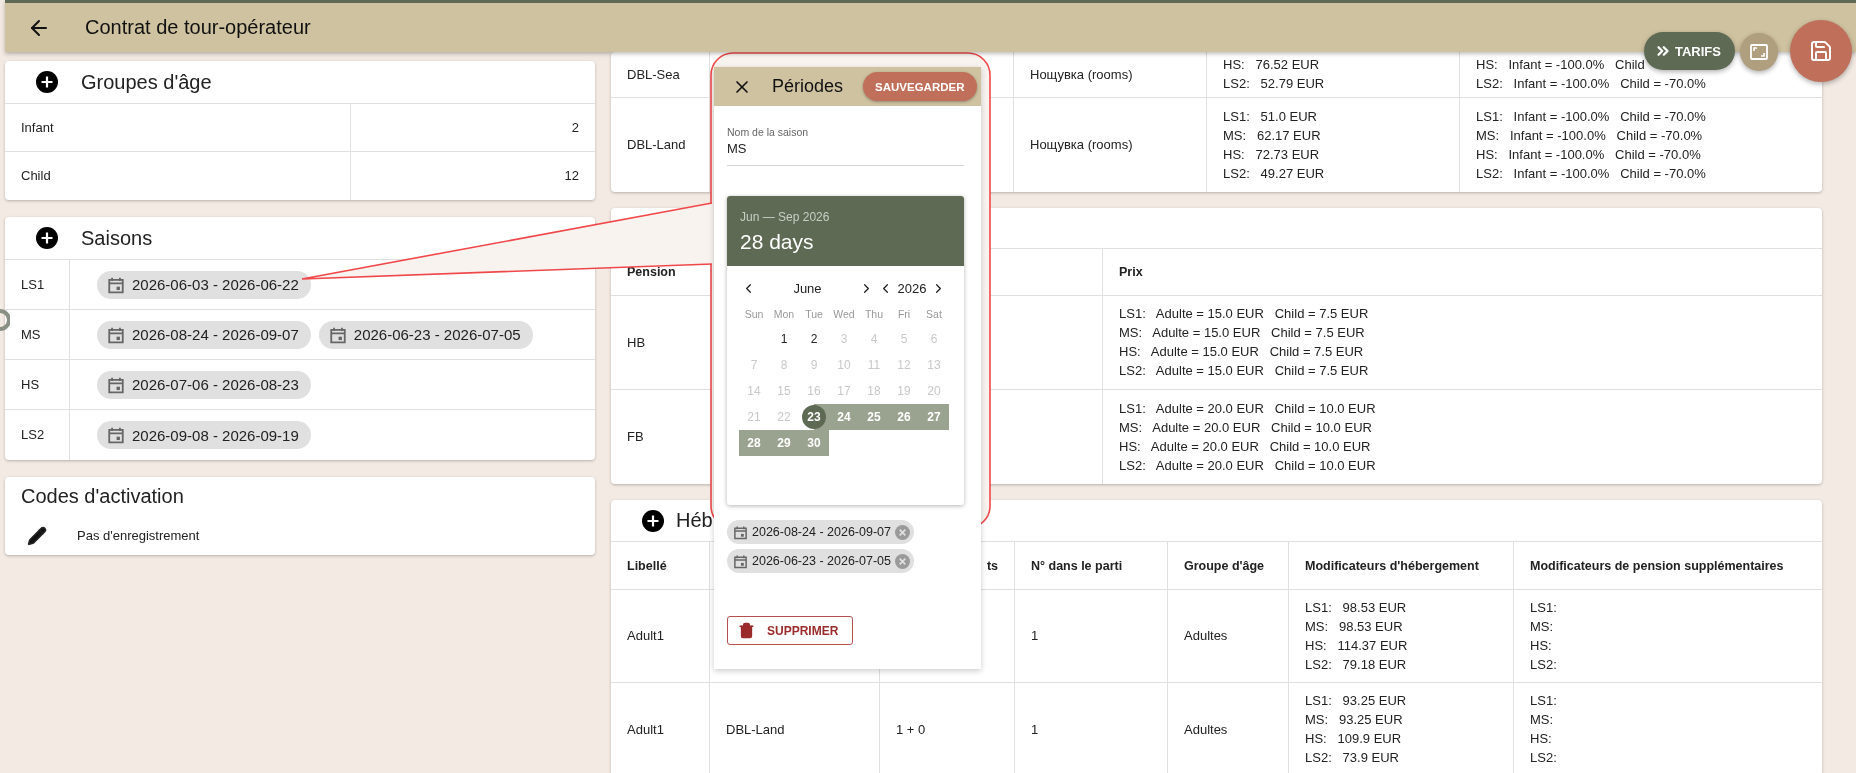  I want to click on table-cell: 1, so click(1035, 636).